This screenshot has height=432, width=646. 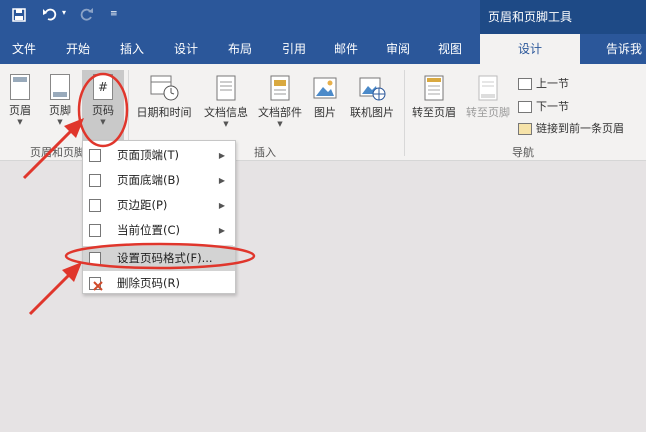 I want to click on current-position-icon, so click(x=95, y=230).